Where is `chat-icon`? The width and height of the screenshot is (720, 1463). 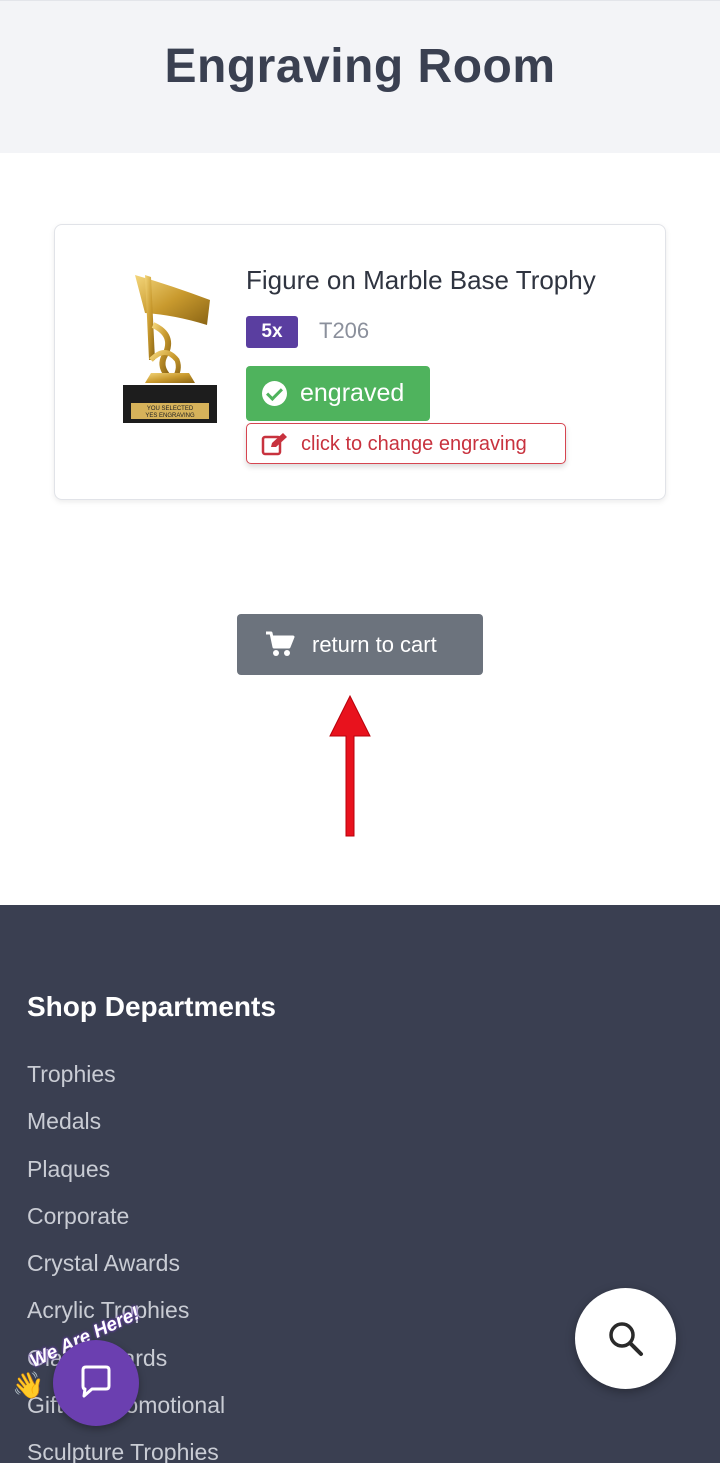 chat-icon is located at coordinates (96, 1381).